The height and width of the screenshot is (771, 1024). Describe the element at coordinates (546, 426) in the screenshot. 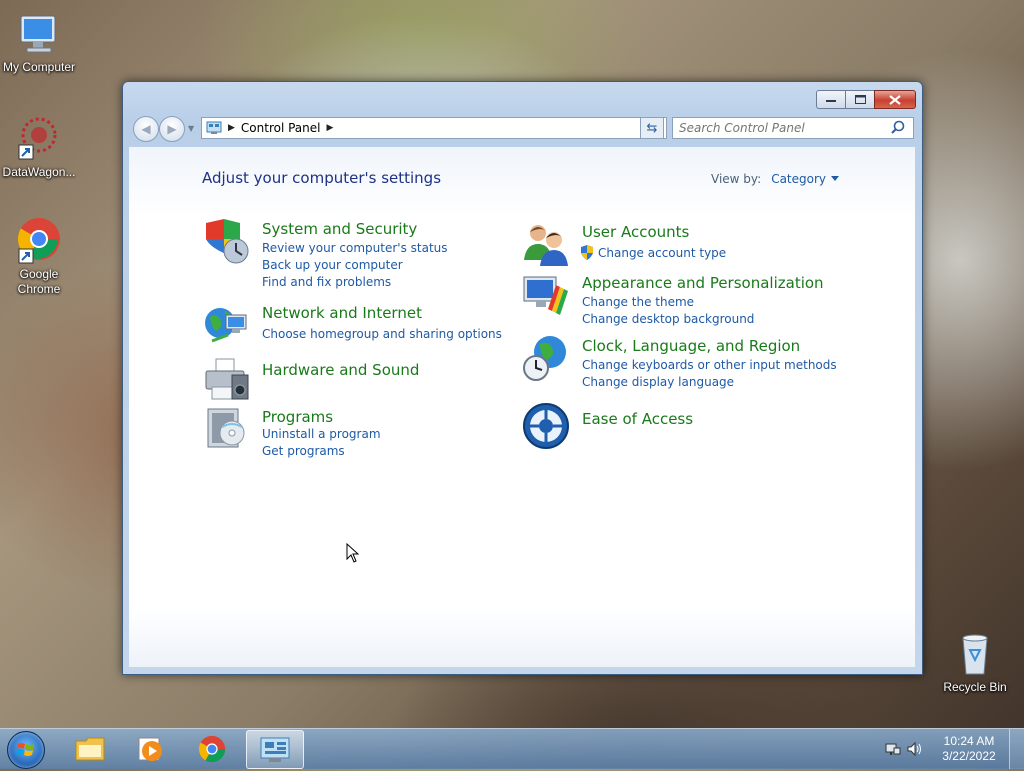

I see `ease-of-access-icon` at that location.